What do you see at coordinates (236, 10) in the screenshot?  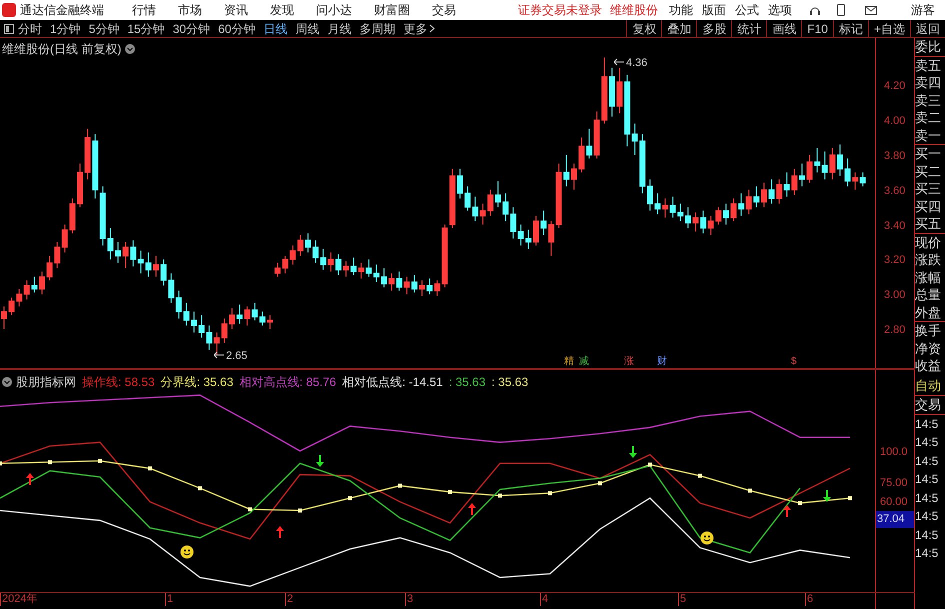 I see `menu-item: 资讯` at bounding box center [236, 10].